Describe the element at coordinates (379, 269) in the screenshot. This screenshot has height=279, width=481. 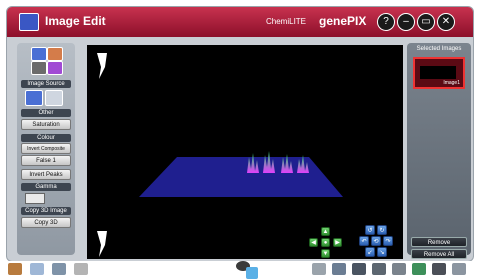
I see `tool-d-icon` at that location.